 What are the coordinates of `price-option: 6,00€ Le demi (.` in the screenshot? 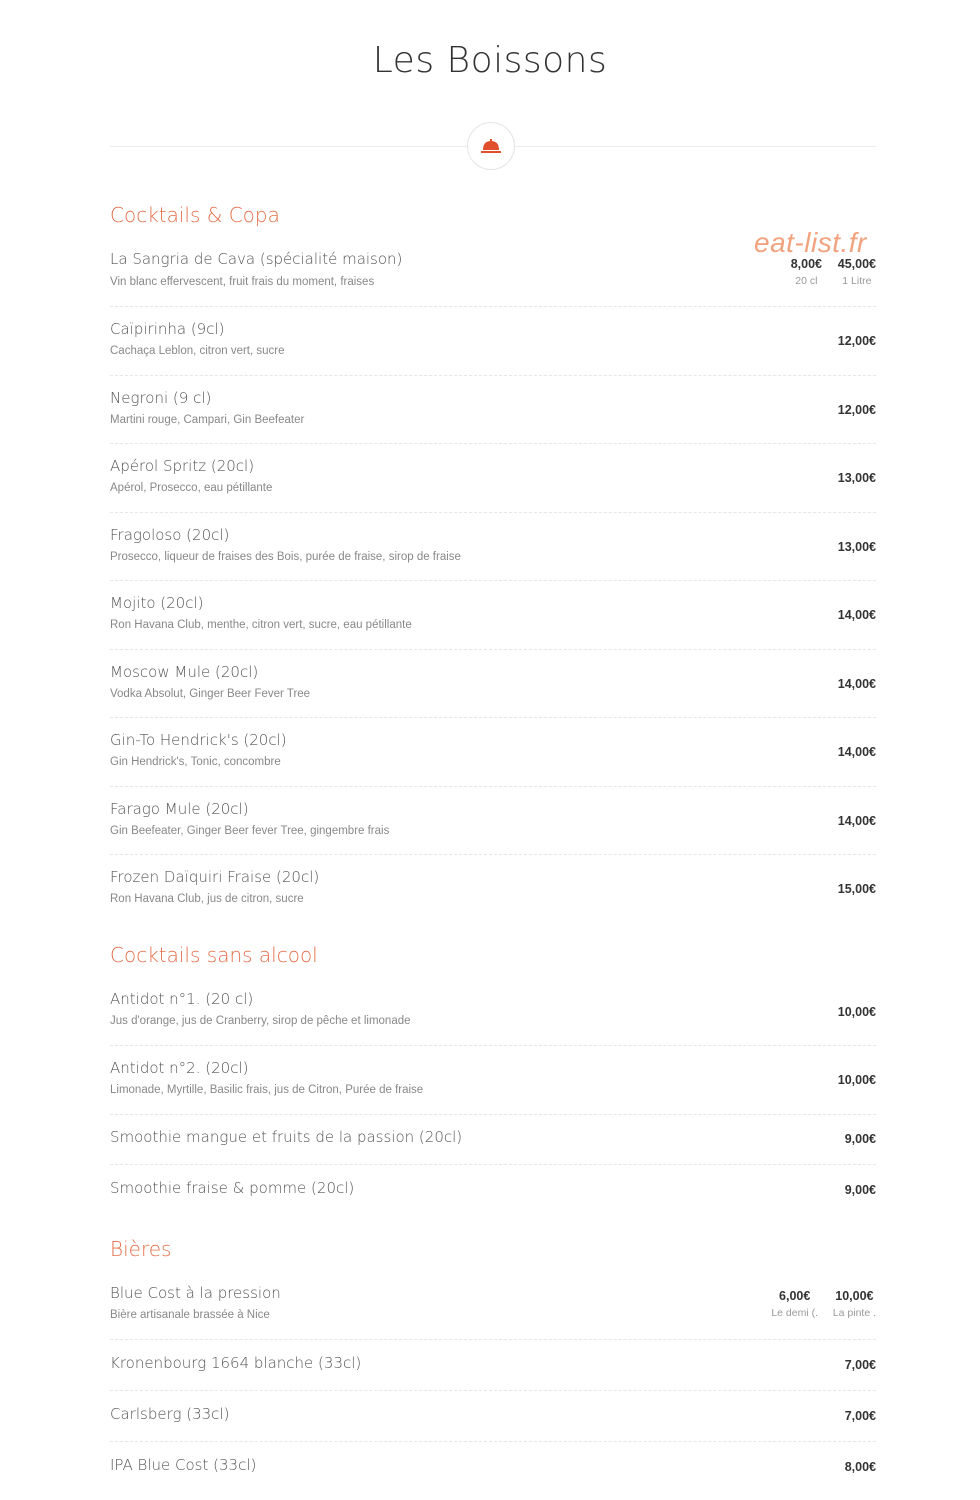 It's located at (794, 1304).